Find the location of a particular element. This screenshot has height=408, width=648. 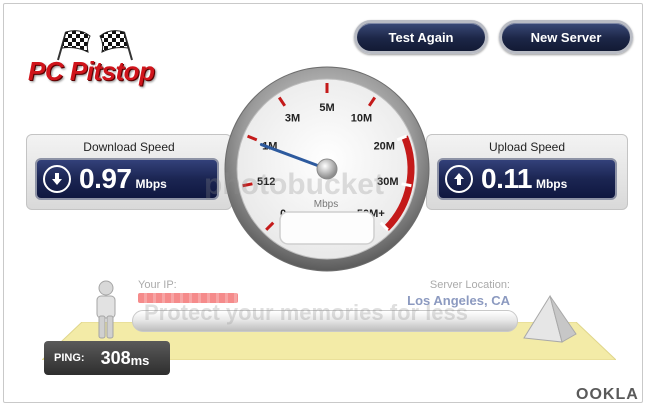

gauge-tick-label: 20M is located at coordinates (384, 146).